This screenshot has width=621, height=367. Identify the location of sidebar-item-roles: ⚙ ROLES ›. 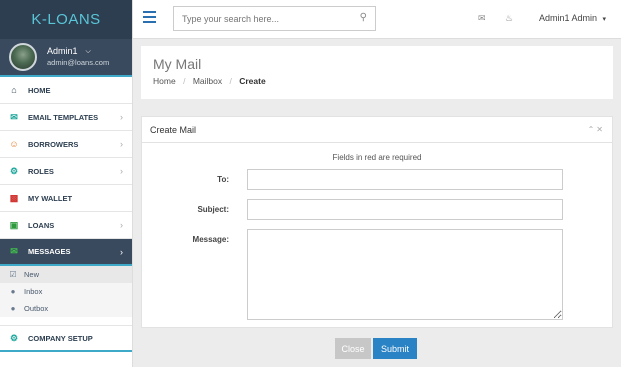
(66, 171).